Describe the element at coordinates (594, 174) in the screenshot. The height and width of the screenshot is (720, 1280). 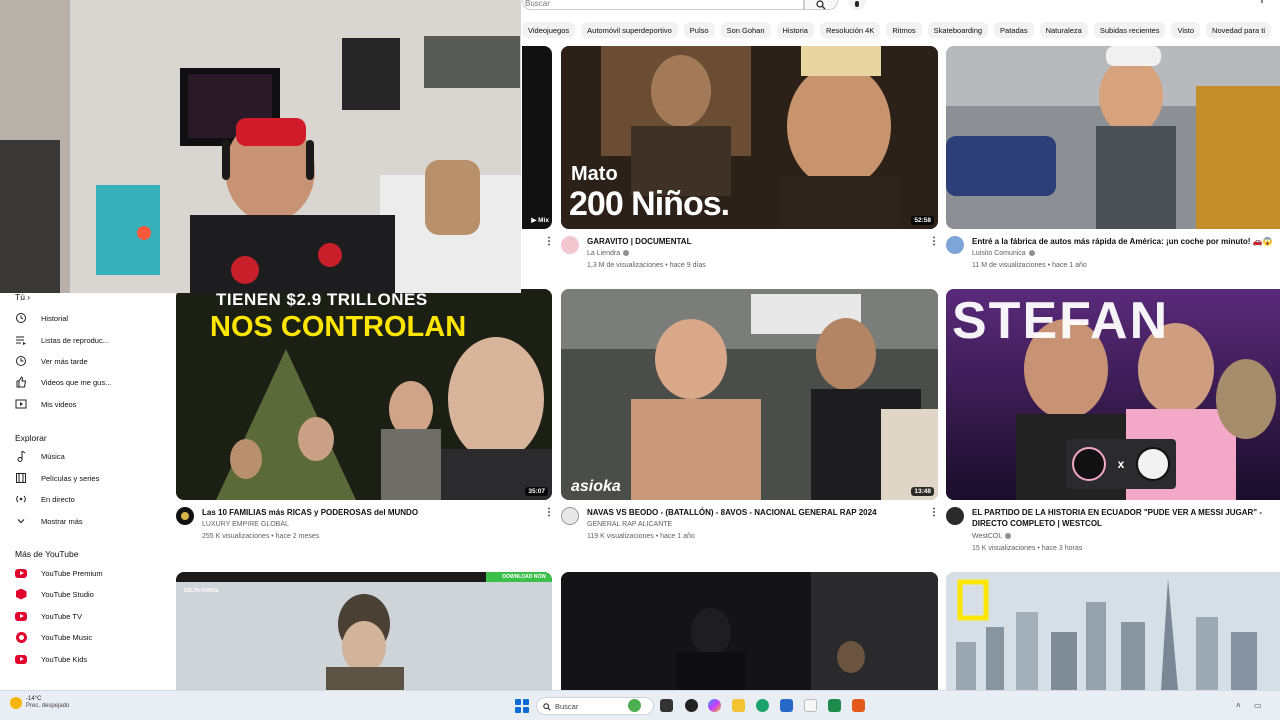
I see `thumbnail-caption-top: Mato` at that location.